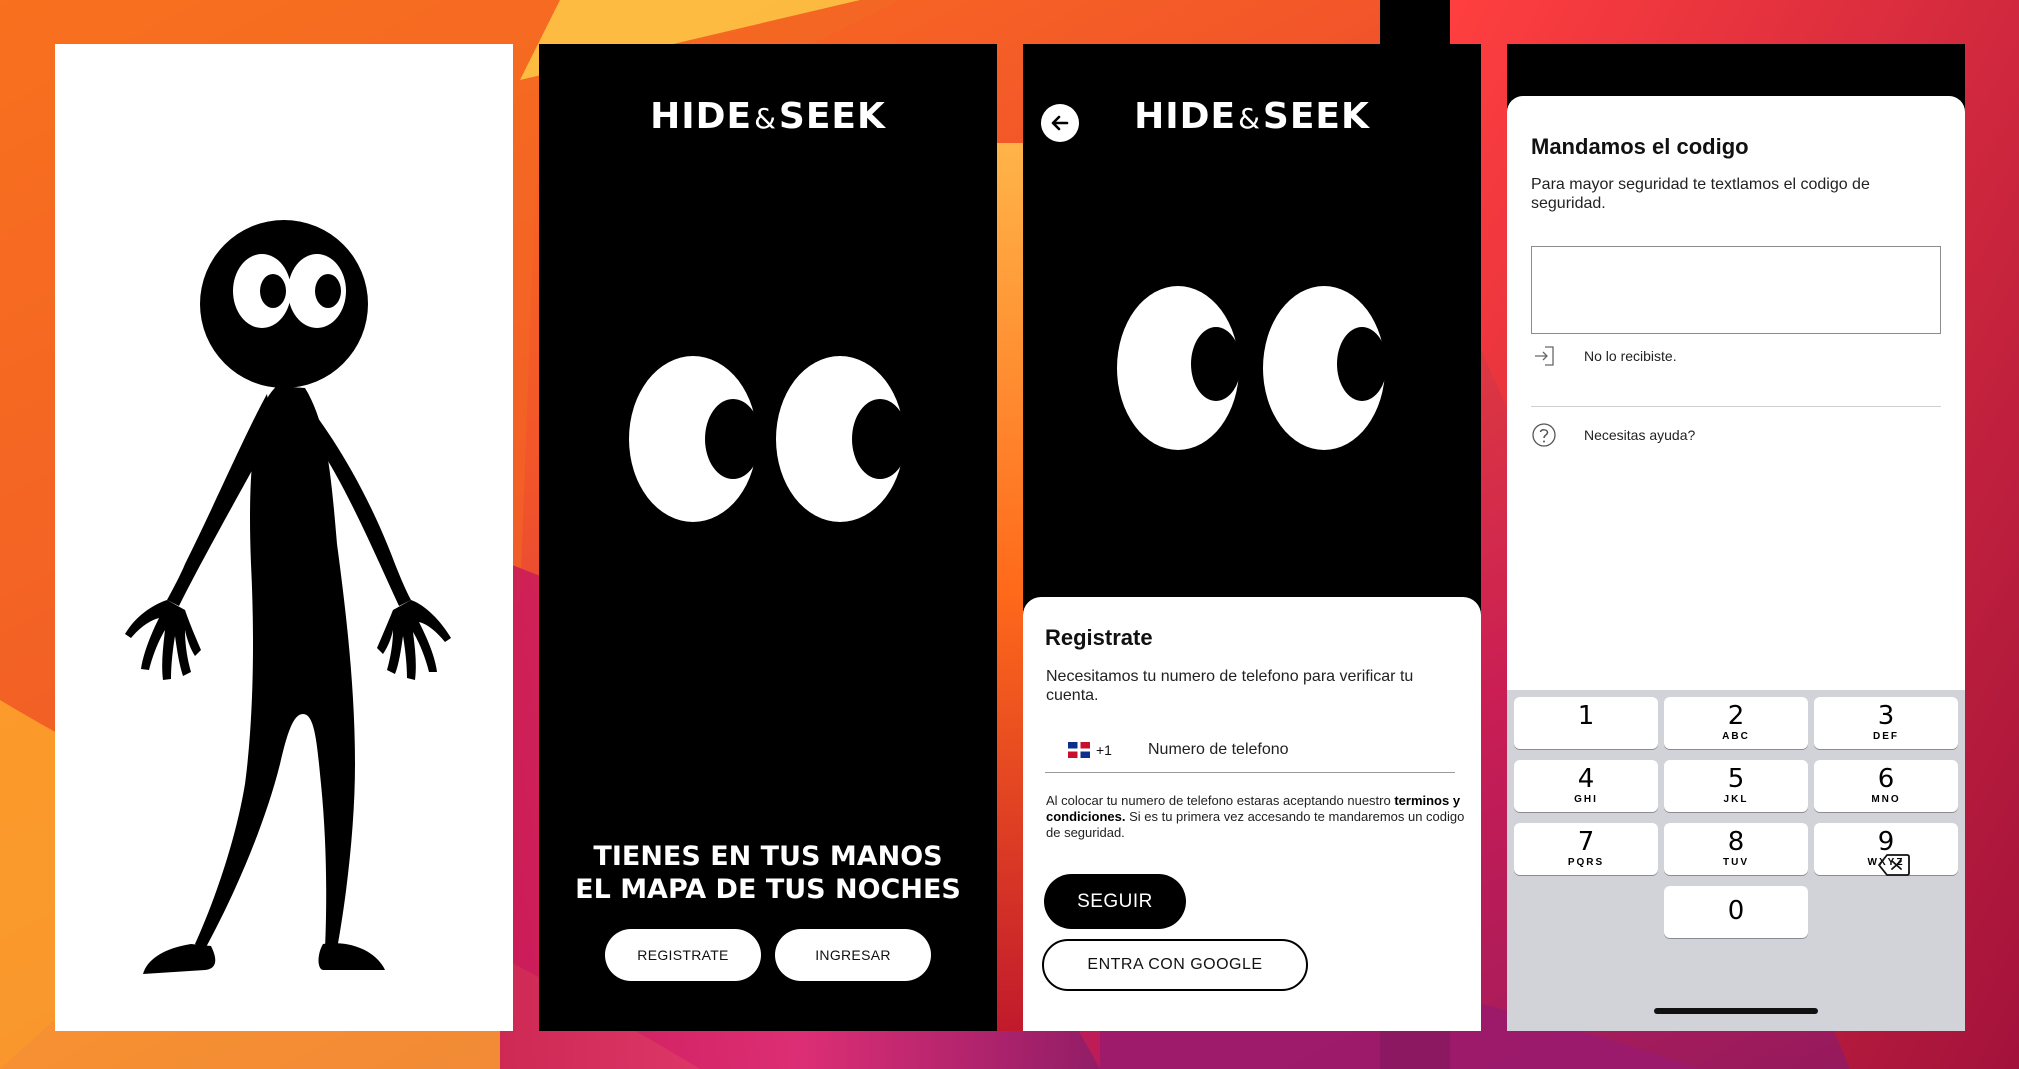 Image resolution: width=2019 pixels, height=1069 pixels. I want to click on slogan-line-1: TIENES EN TUS MANOS, so click(768, 856).